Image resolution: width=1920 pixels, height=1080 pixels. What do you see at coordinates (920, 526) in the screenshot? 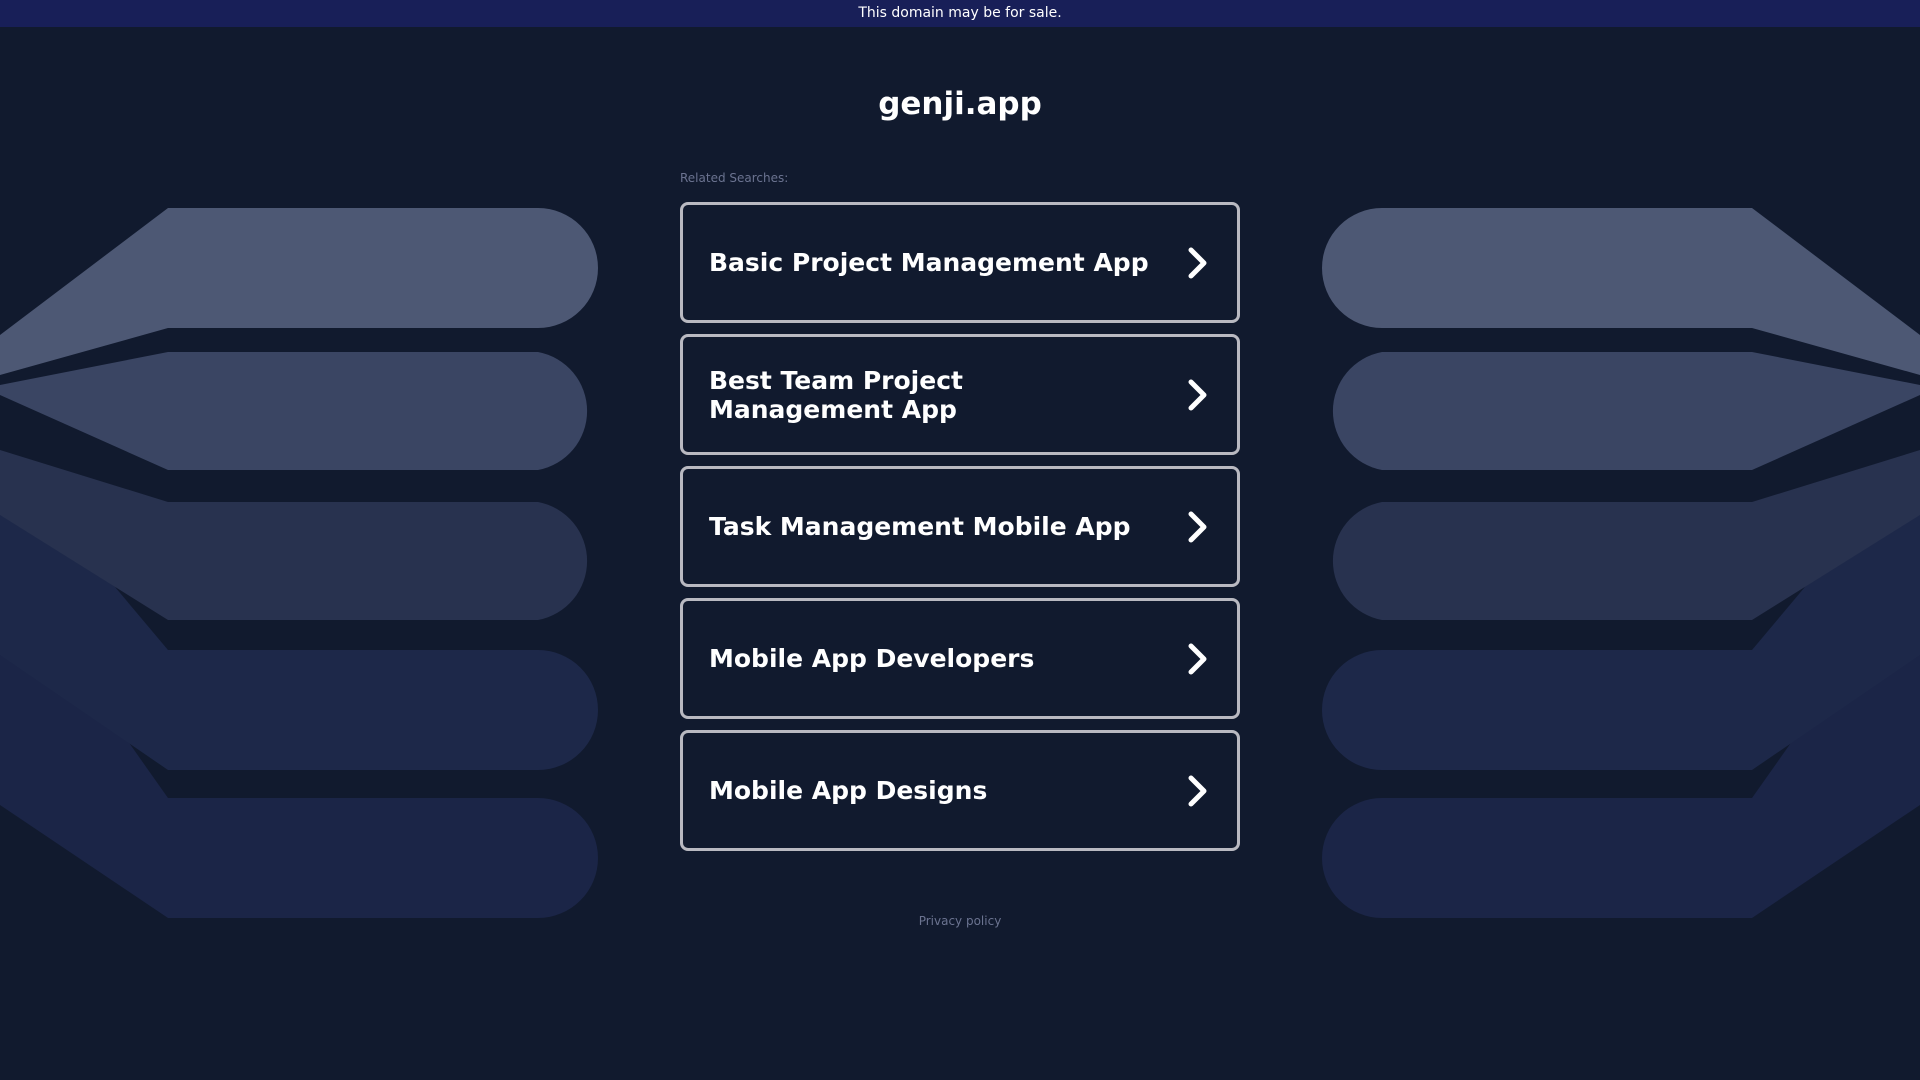
I see `related-link-label: Task Management Mobile App` at bounding box center [920, 526].